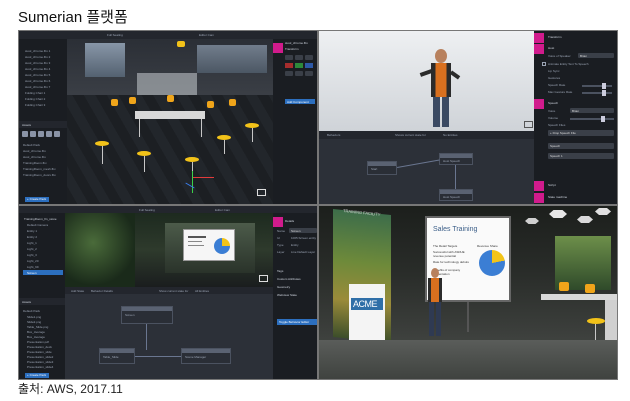 The width and height of the screenshot is (630, 401). Describe the element at coordinates (37, 69) in the screenshot. I see `entity-item: stool_chrome.fbx 4` at that location.